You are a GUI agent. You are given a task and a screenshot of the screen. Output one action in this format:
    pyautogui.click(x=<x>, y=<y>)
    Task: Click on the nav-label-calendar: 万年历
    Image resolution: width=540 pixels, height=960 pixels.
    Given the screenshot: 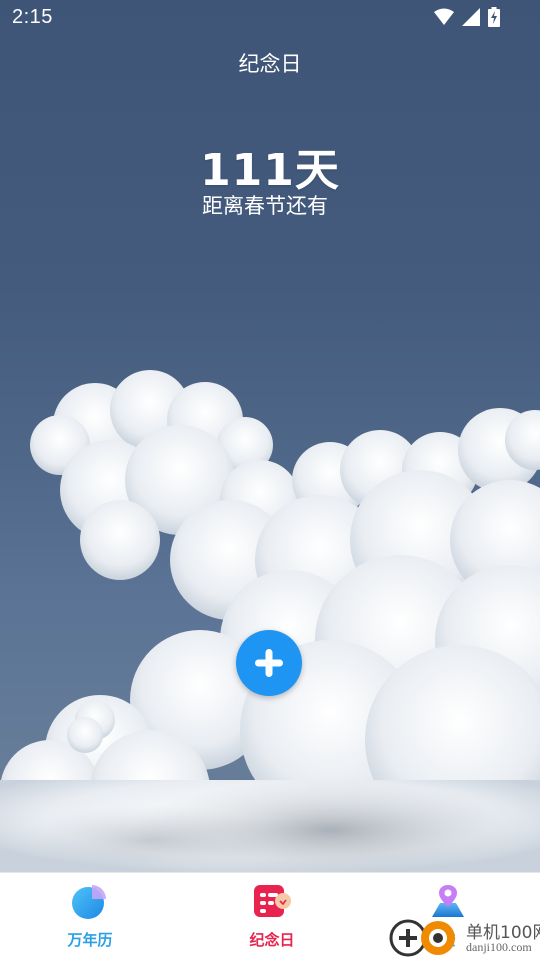 What is the action you would take?
    pyautogui.click(x=90, y=940)
    